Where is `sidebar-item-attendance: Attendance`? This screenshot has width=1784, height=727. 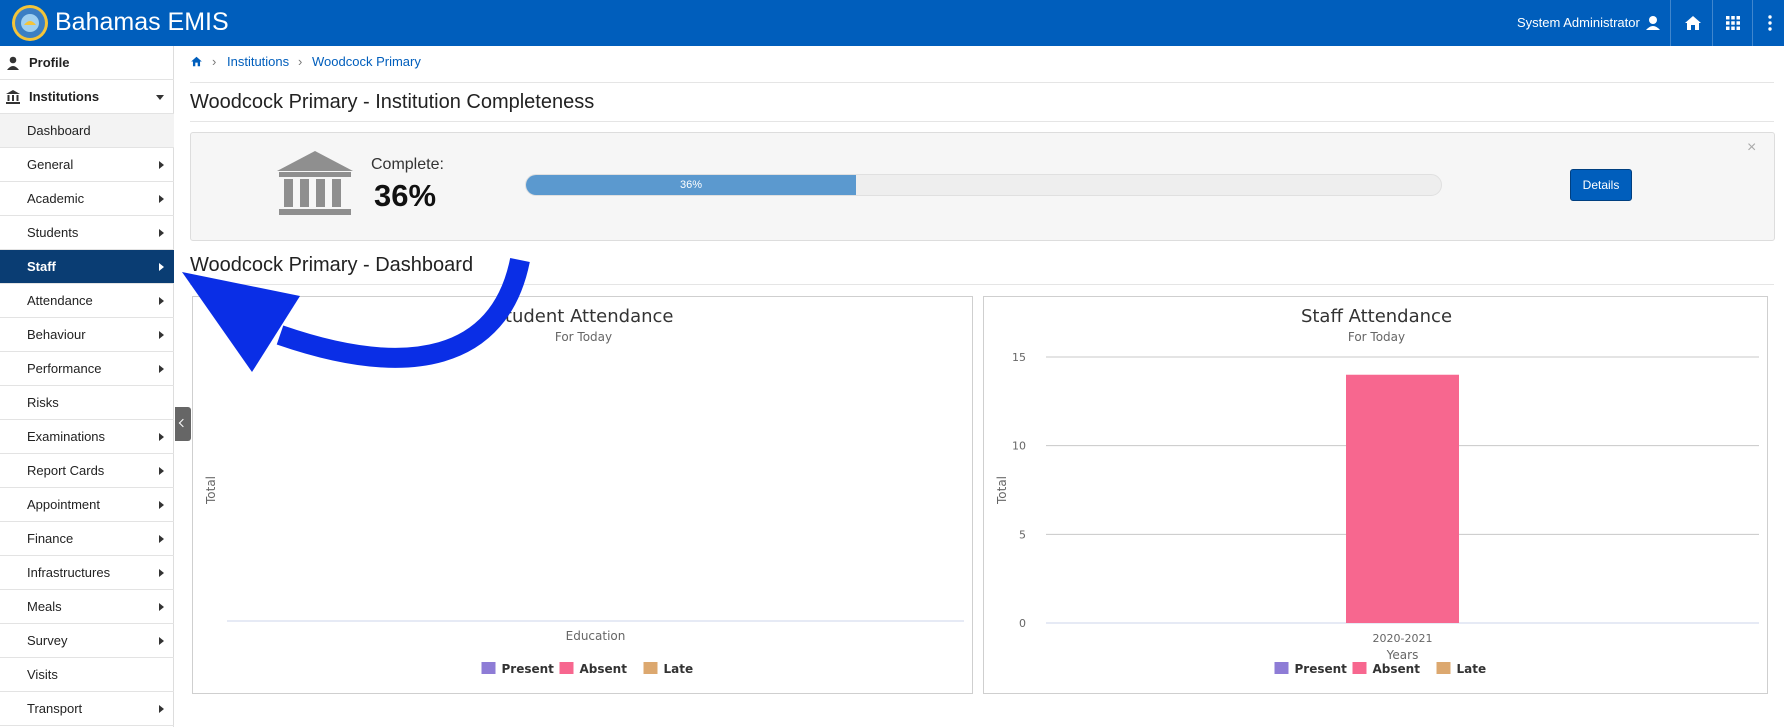 sidebar-item-attendance: Attendance is located at coordinates (87, 301).